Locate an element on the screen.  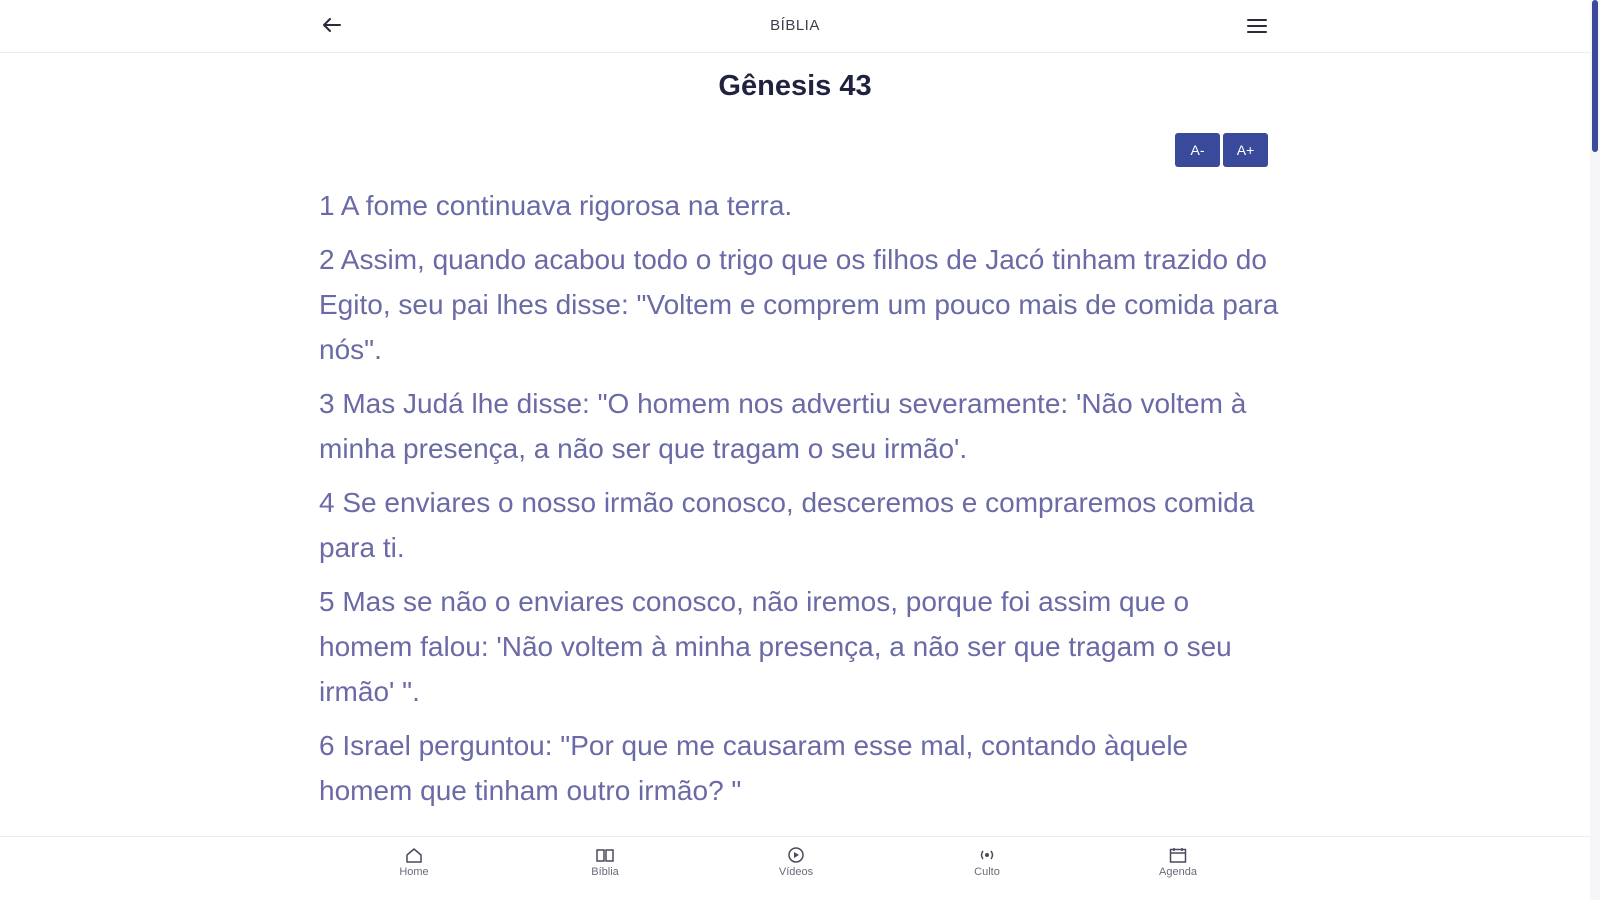
nav-label-culto: Culto is located at coordinates (987, 872).